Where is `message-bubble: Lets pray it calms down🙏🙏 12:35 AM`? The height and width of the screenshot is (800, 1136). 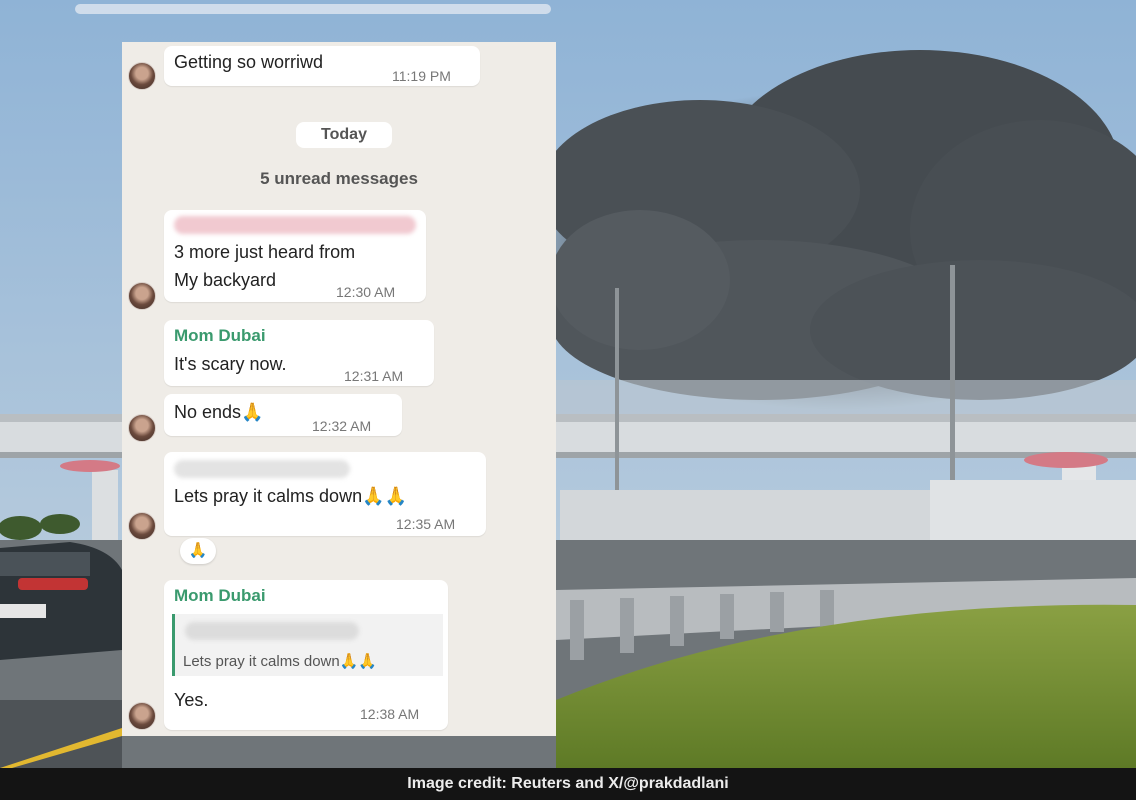 message-bubble: Lets pray it calms down🙏🙏 12:35 AM is located at coordinates (325, 494).